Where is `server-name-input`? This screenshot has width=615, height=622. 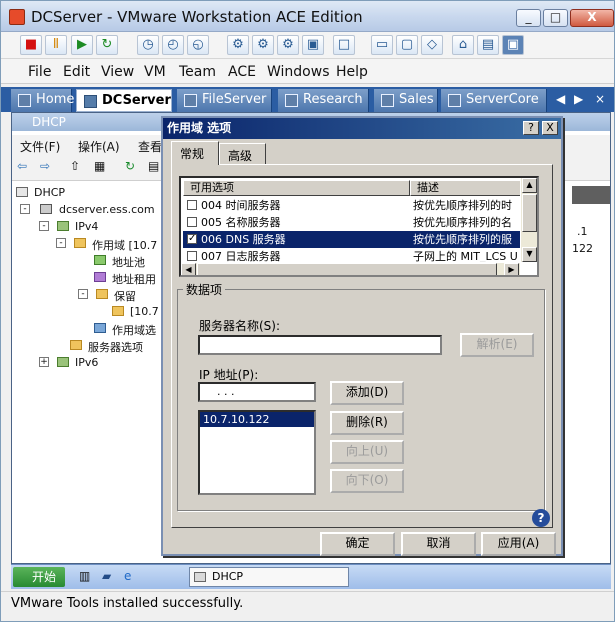 server-name-input is located at coordinates (320, 345).